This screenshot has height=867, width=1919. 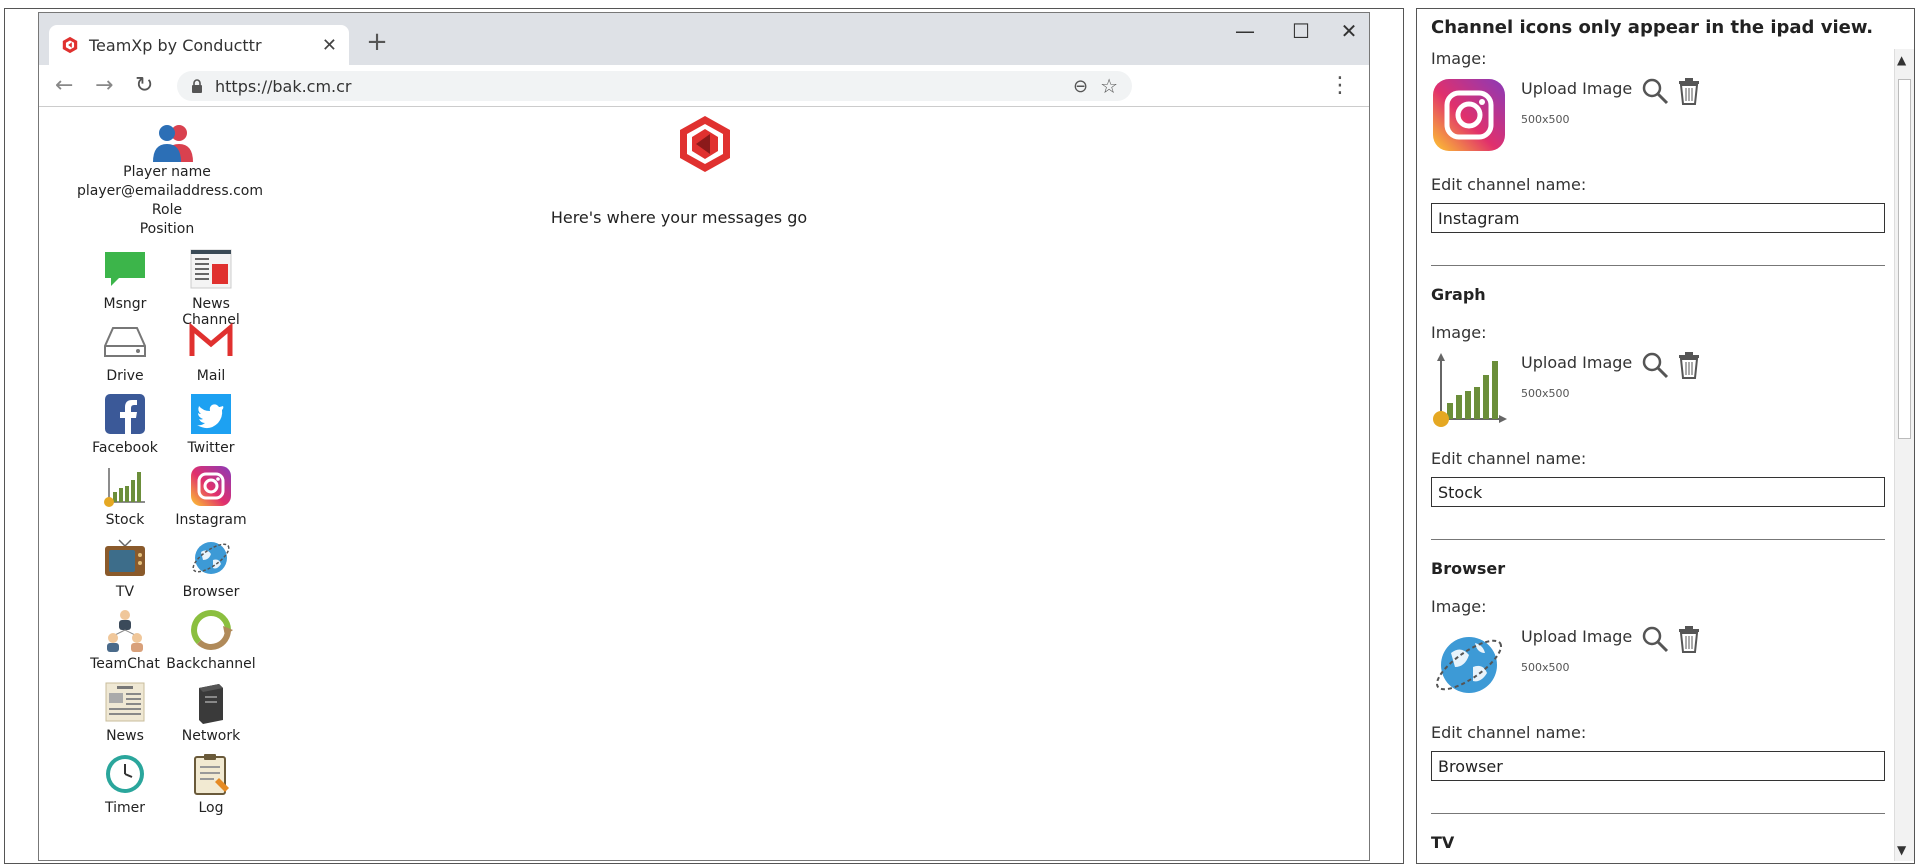 I want to click on app-backchannel: Backchannel, so click(x=211, y=640).